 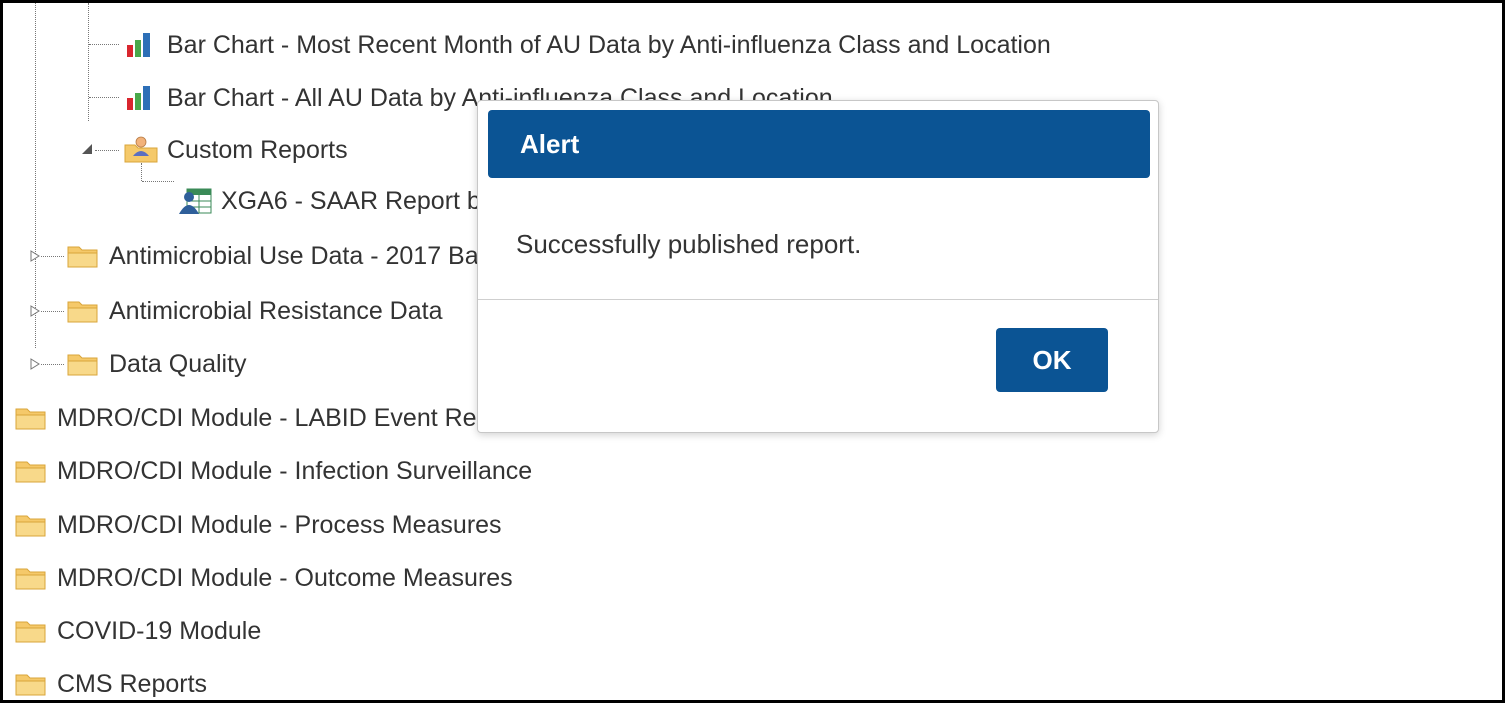 I want to click on tree-item-cms-reports: CMS Reports, so click(x=110, y=684).